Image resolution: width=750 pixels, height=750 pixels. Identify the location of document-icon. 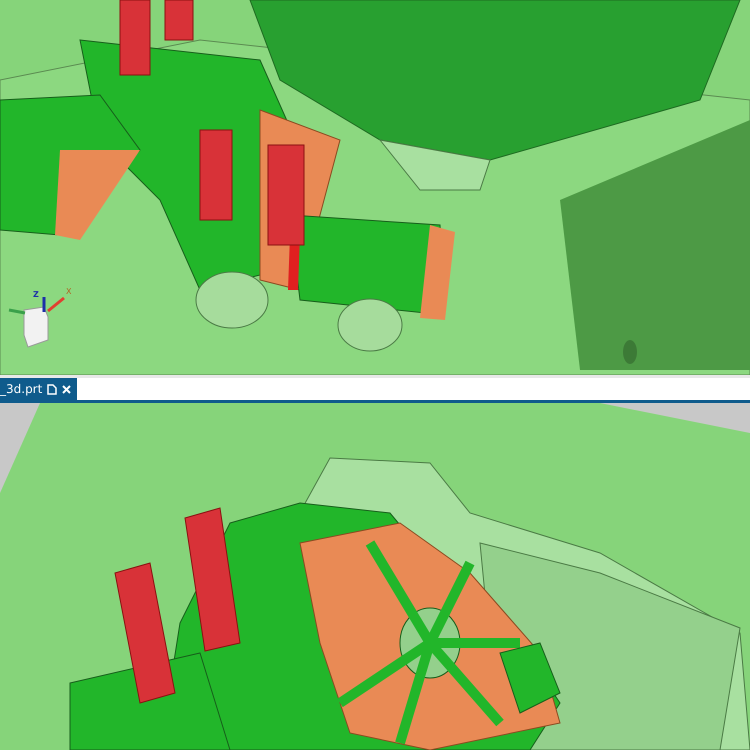
(52, 389).